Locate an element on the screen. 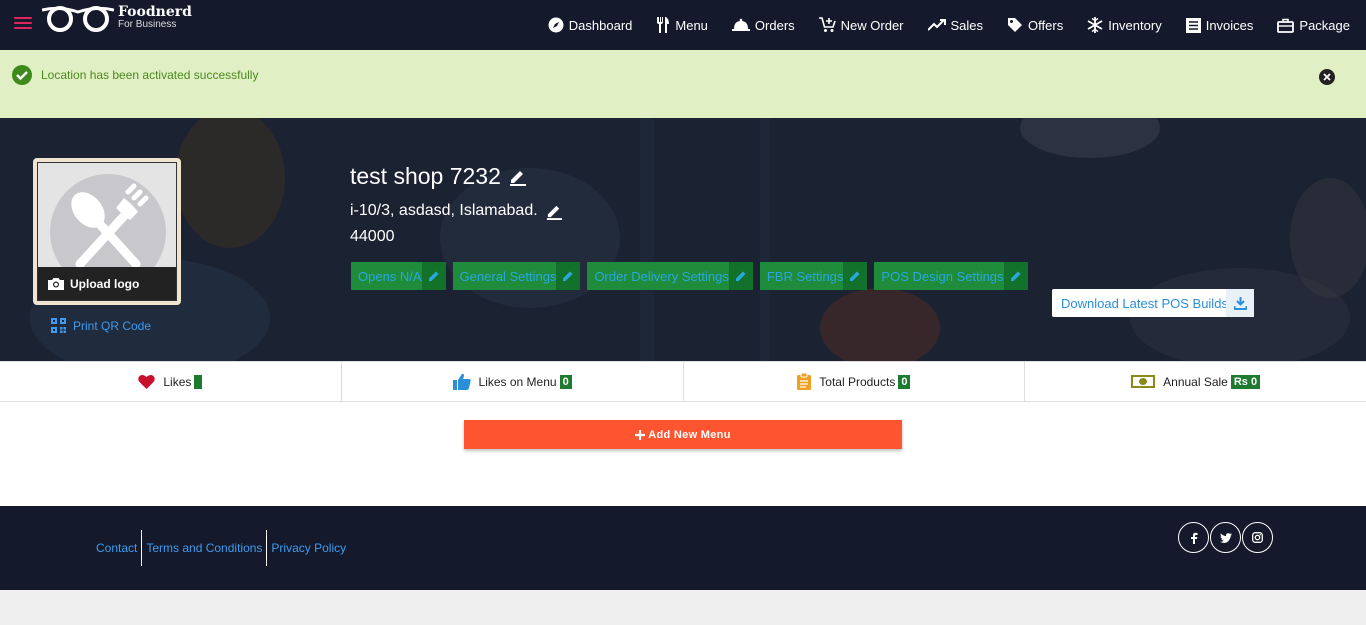 Image resolution: width=1366 pixels, height=625 pixels. nav-dashboard: Dashboard is located at coordinates (590, 25).